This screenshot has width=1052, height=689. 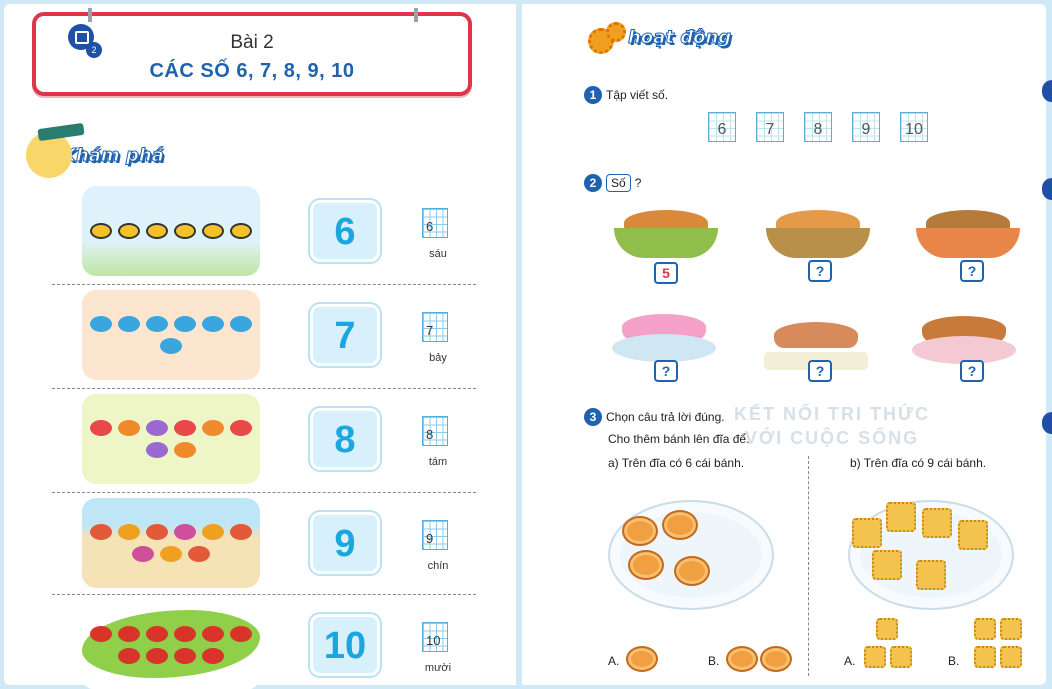 I want to click on flowers-icon, so click(x=171, y=439).